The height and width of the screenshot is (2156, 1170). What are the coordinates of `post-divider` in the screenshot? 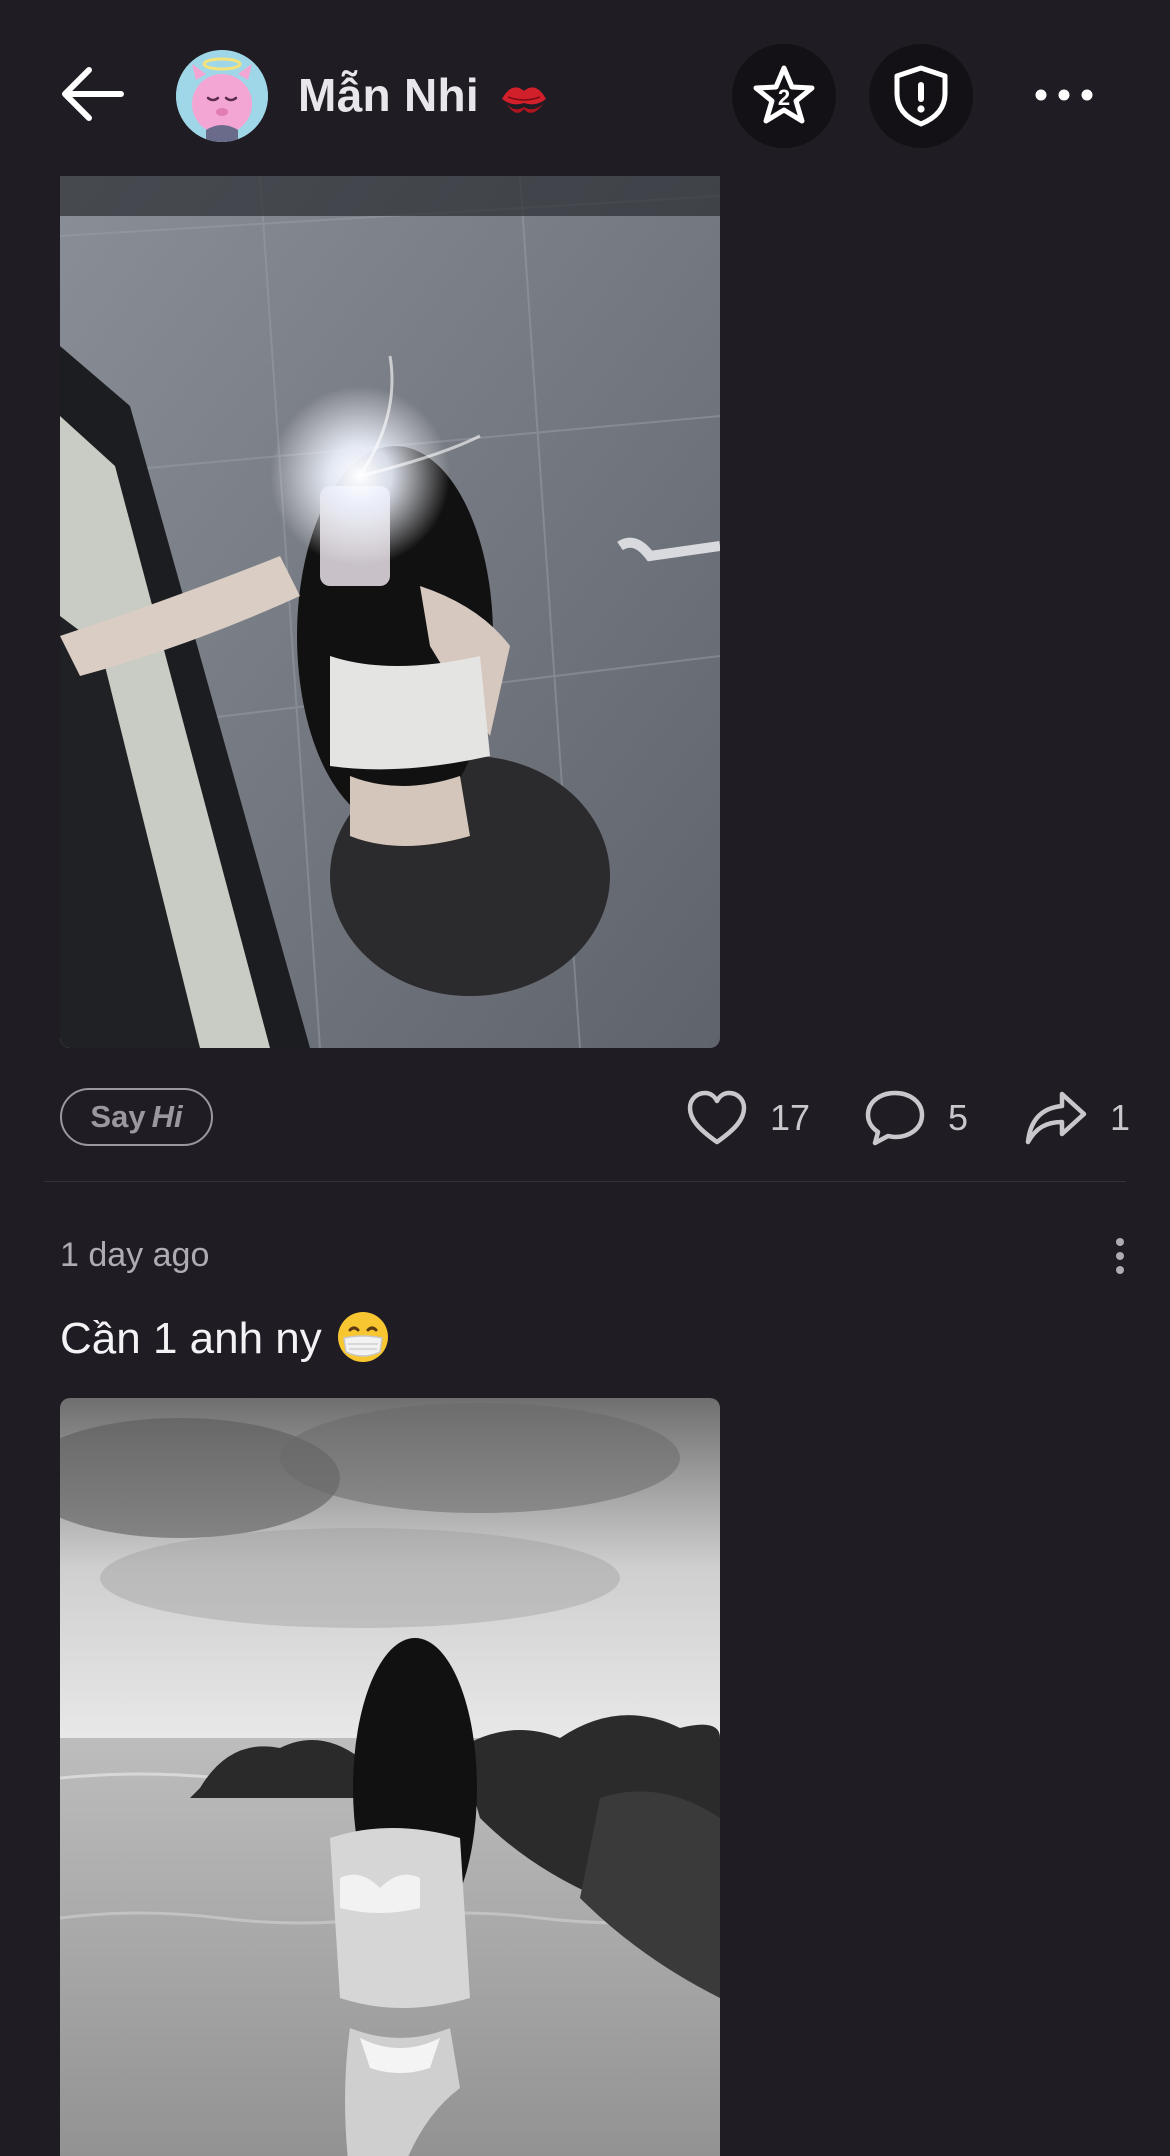 It's located at (585, 1181).